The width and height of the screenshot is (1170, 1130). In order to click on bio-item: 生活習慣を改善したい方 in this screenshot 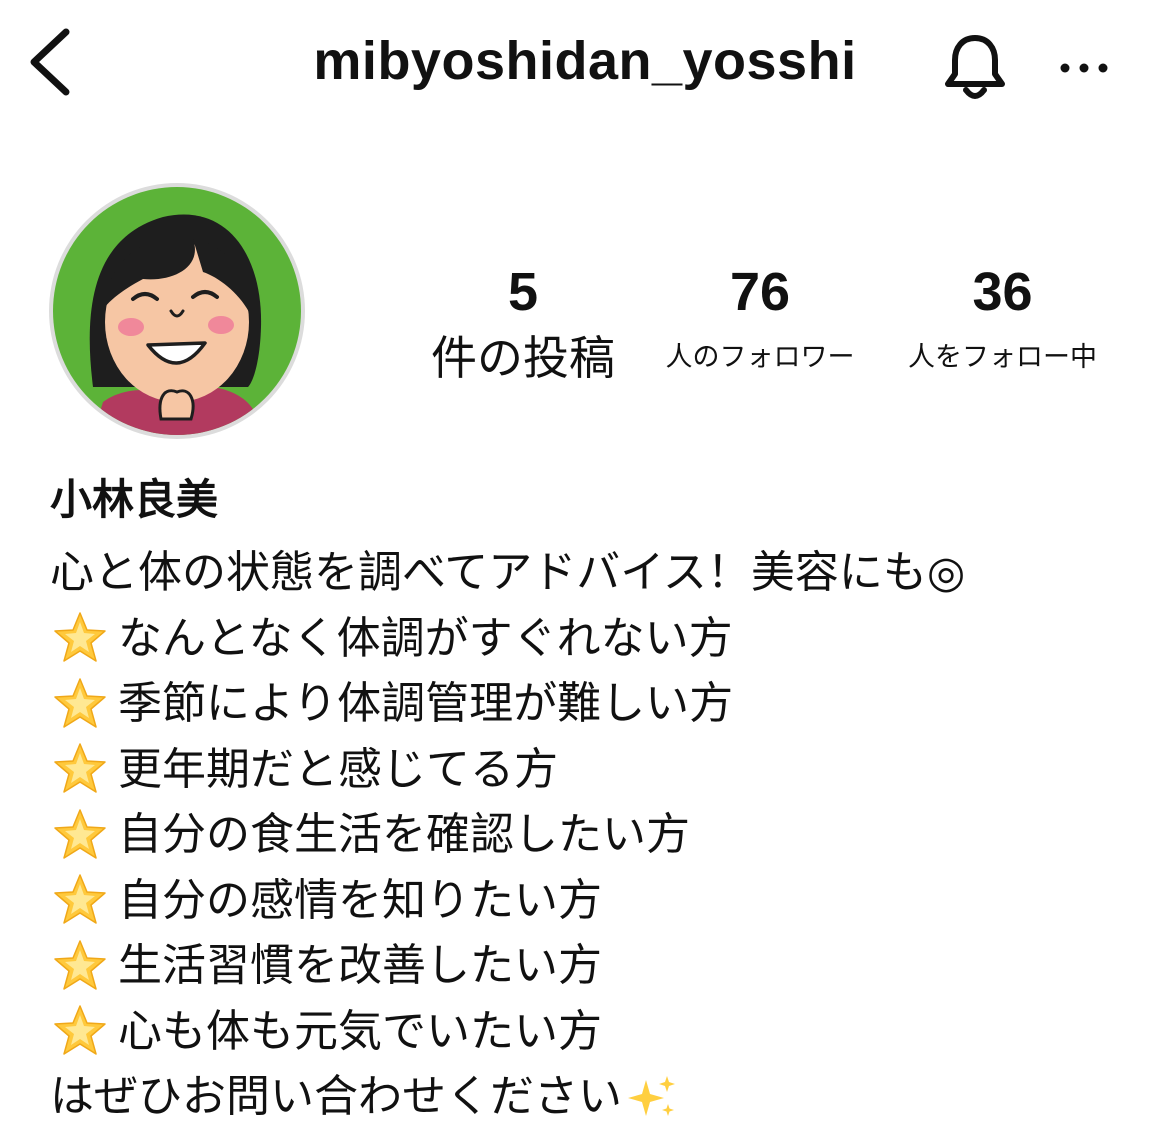, I will do `click(605, 966)`.